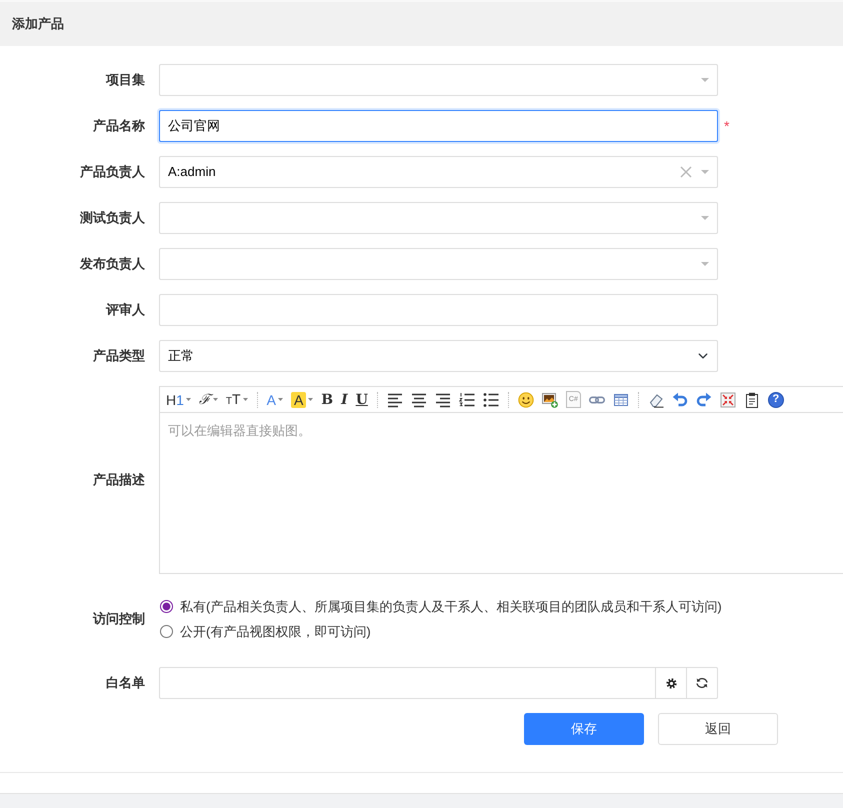  What do you see at coordinates (526, 400) in the screenshot?
I see `smiley-icon` at bounding box center [526, 400].